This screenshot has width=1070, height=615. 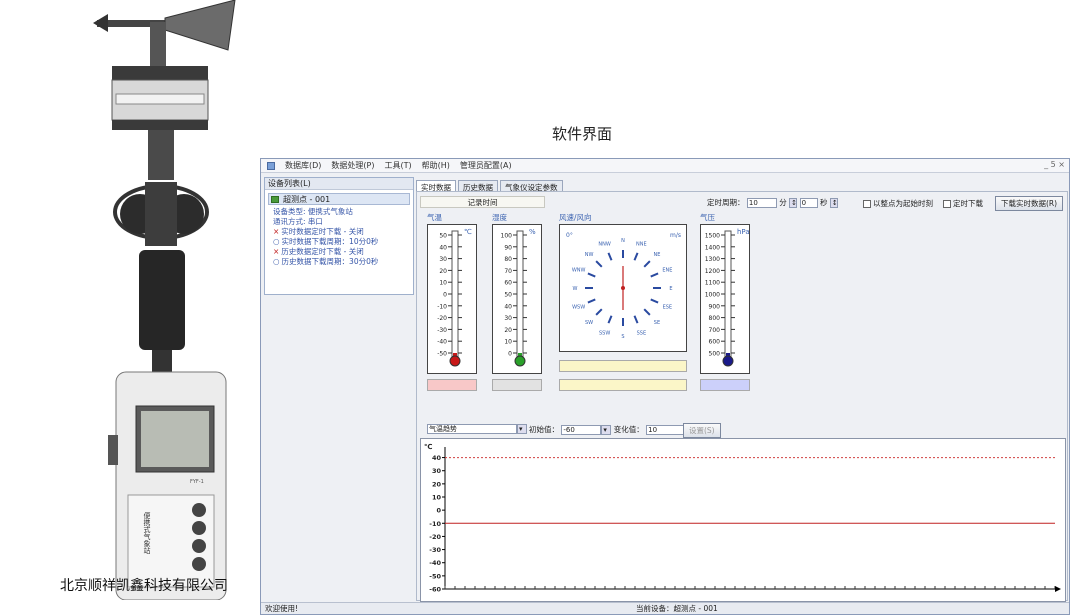 I want to click on period-minutes-input: 10, so click(x=761, y=203).